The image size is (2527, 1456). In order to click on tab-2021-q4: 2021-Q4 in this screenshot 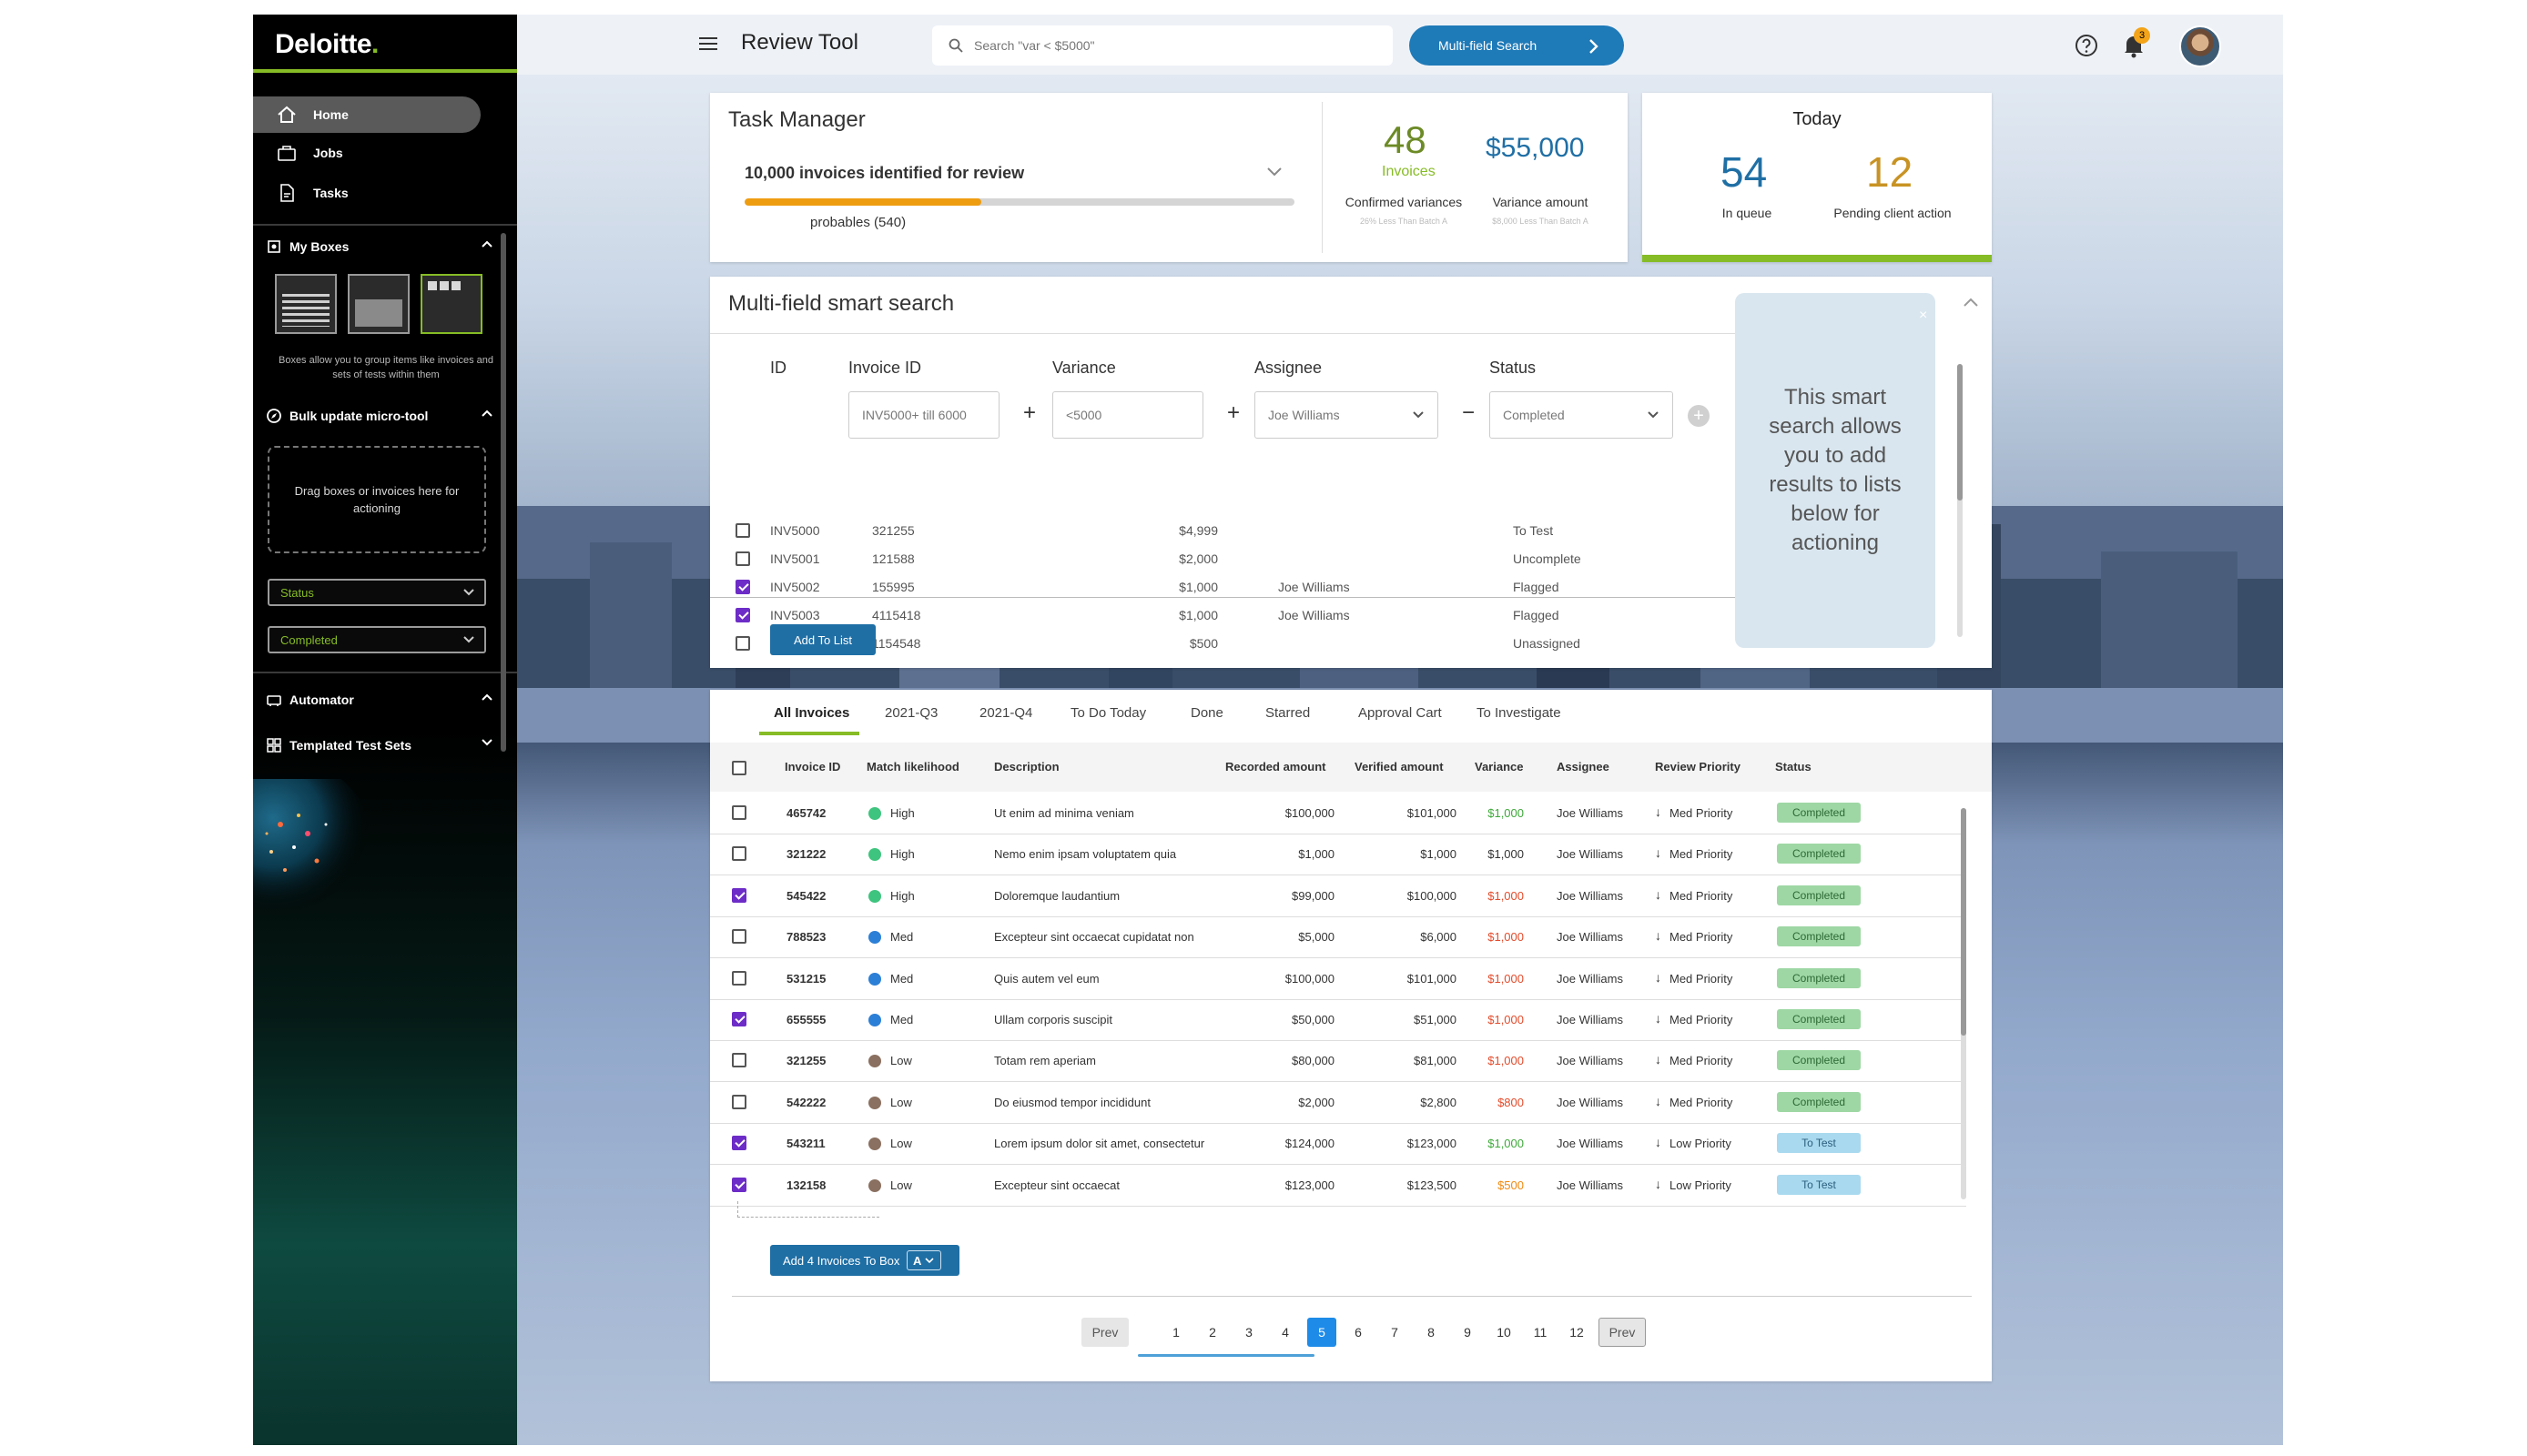, I will do `click(1005, 712)`.